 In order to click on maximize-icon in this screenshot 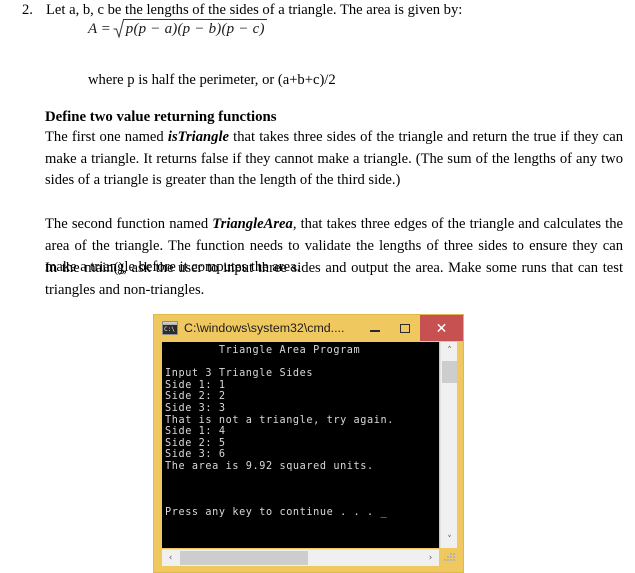, I will do `click(405, 328)`.